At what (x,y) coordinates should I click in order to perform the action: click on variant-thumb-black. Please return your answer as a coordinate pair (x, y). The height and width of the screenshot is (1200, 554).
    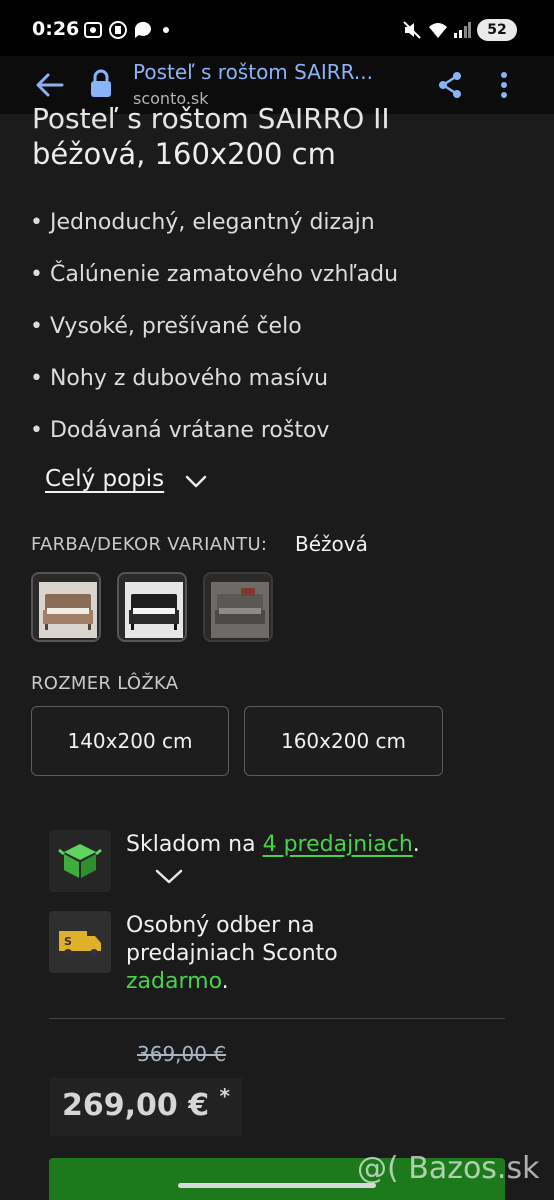
    Looking at the image, I should click on (152, 607).